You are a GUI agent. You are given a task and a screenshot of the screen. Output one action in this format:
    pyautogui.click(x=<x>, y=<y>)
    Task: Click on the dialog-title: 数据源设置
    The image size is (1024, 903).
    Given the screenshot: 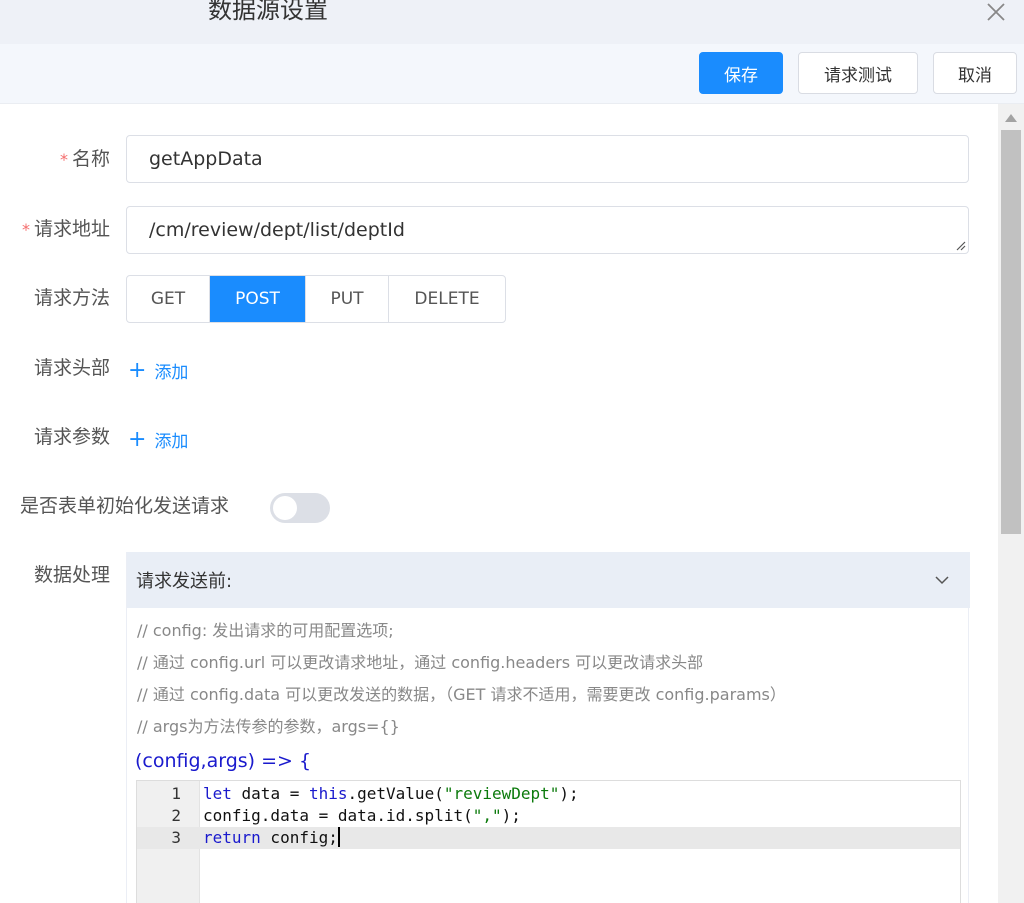 What is the action you would take?
    pyautogui.click(x=268, y=12)
    